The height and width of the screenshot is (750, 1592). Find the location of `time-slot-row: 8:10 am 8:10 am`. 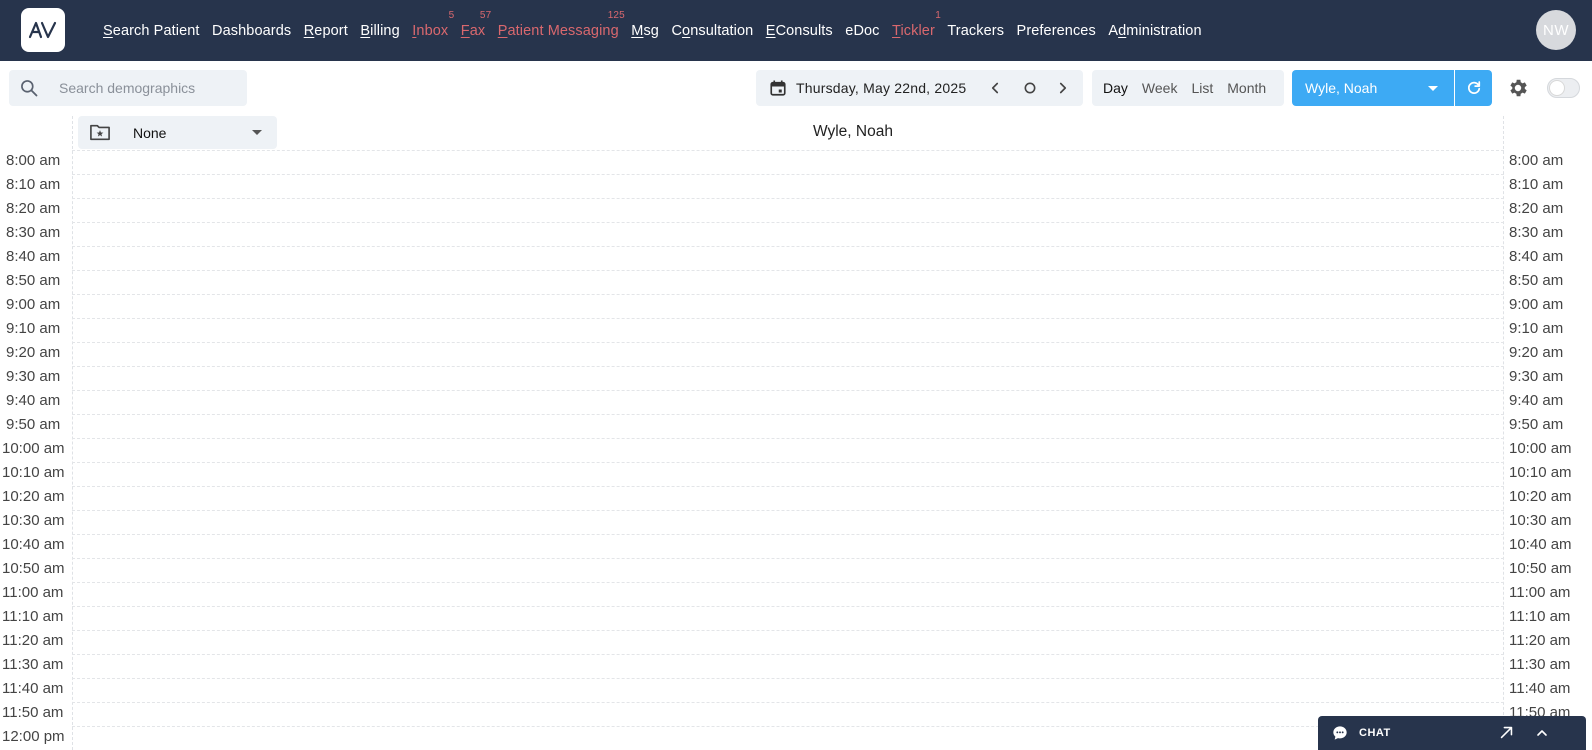

time-slot-row: 8:10 am 8:10 am is located at coordinates (796, 186).